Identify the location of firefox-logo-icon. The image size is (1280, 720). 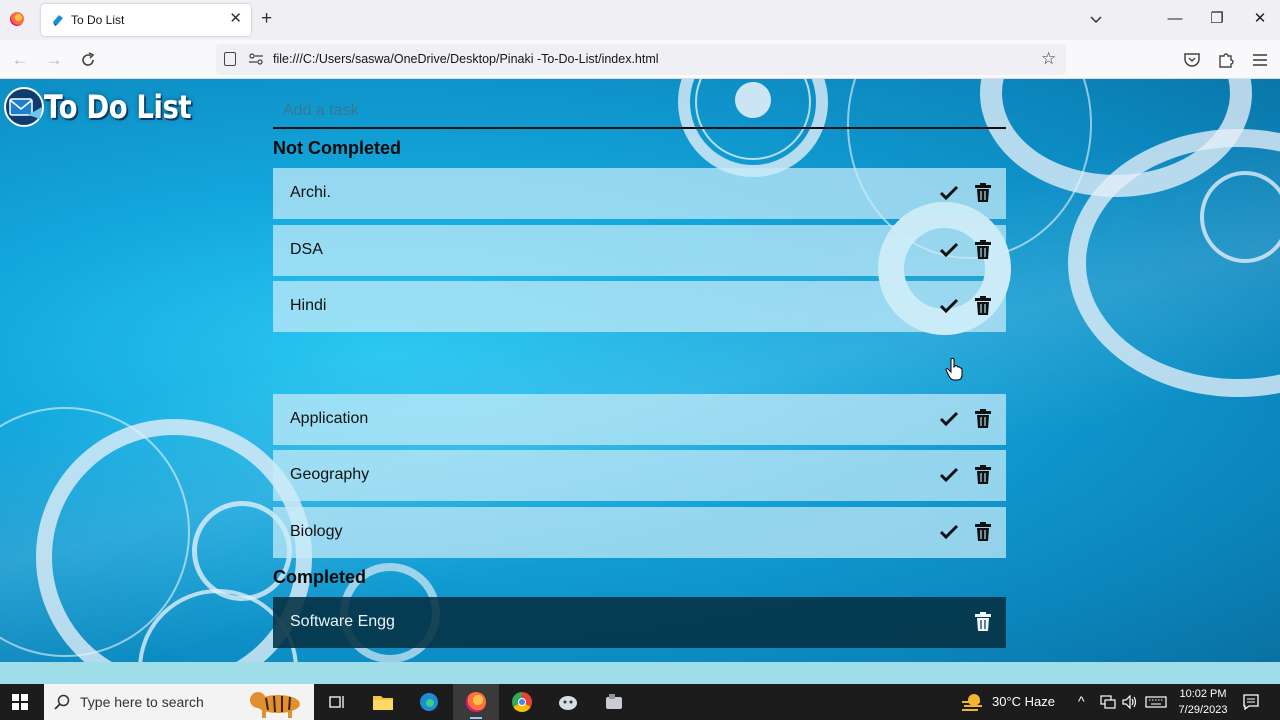
(17, 19).